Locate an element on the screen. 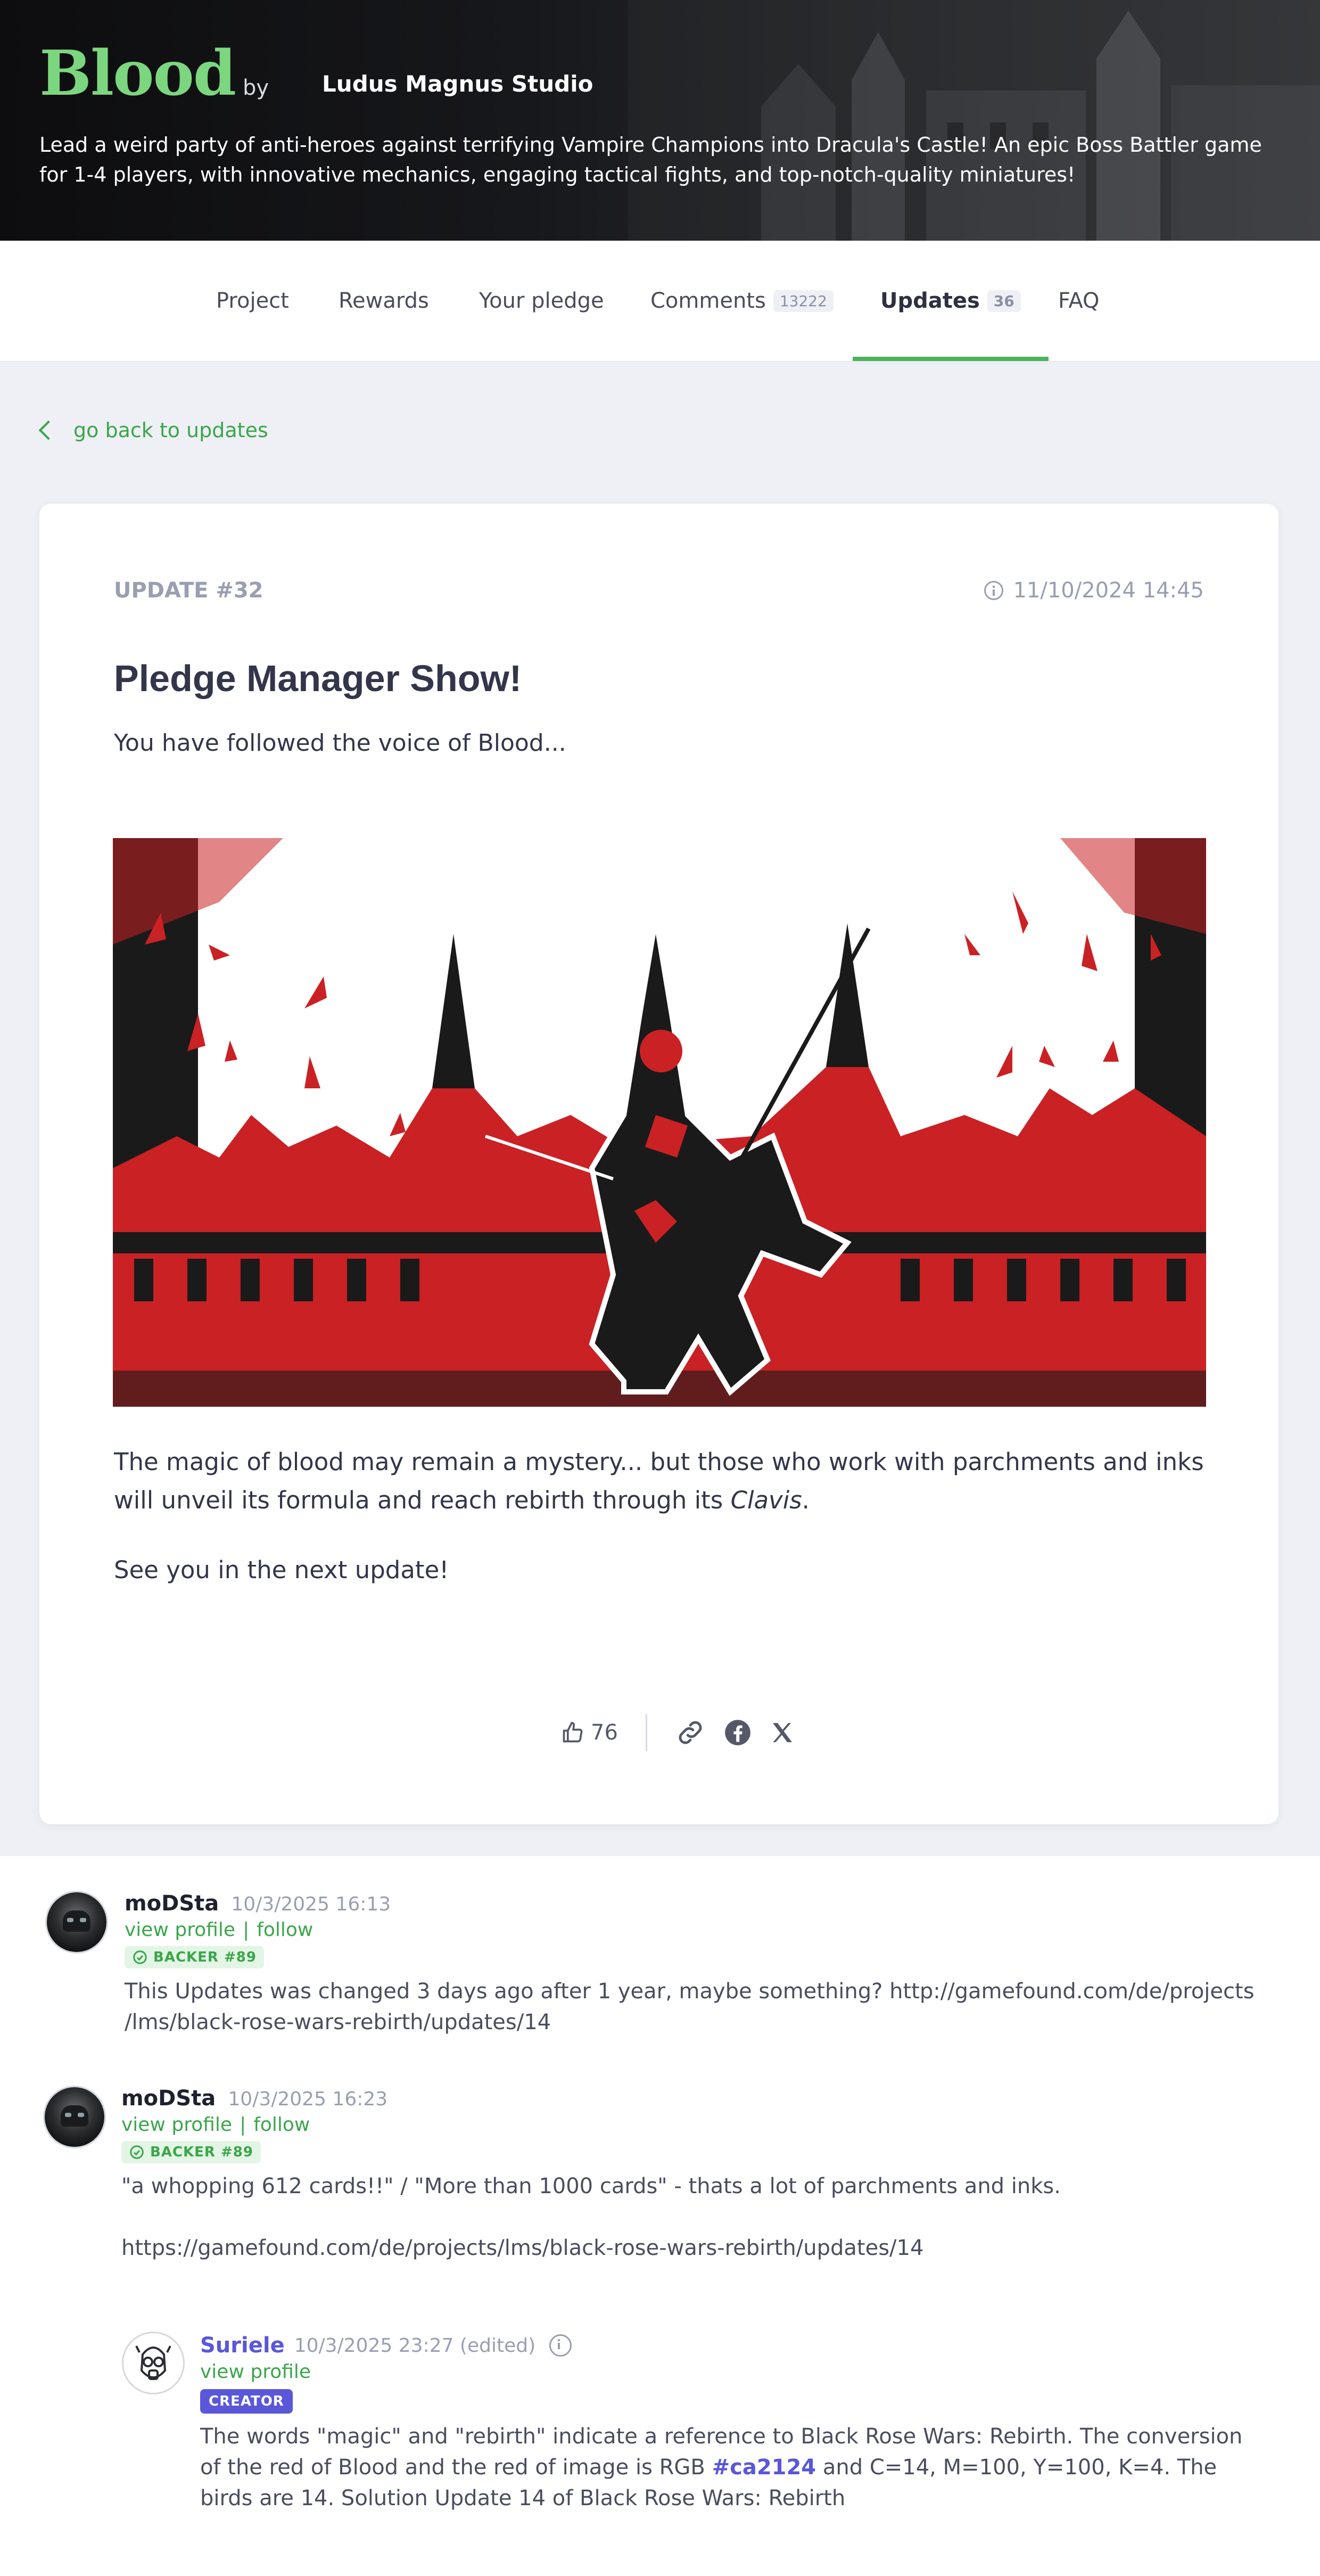 This screenshot has width=1320, height=2576. tab-rewards-label: Rewards is located at coordinates (384, 301).